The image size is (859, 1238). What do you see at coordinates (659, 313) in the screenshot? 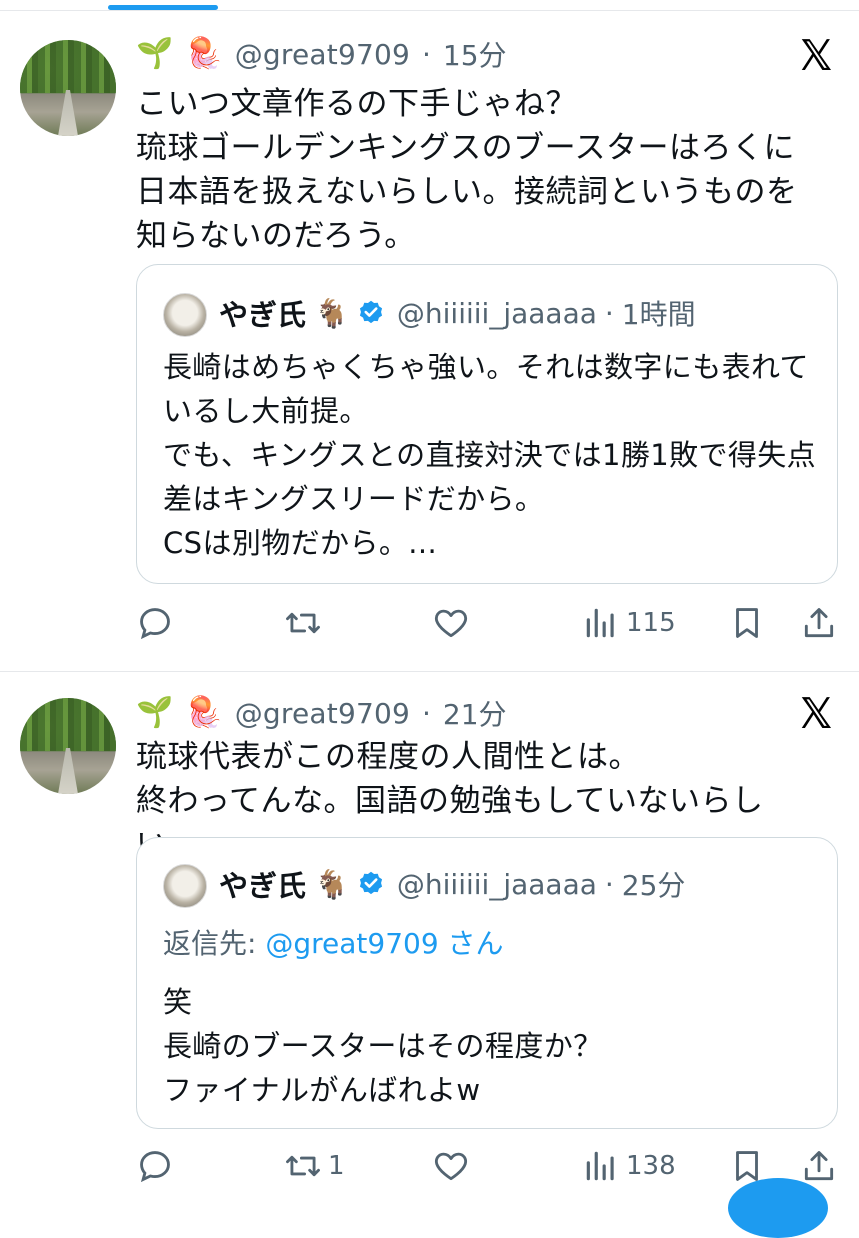
I see `quoted-timestamp: 1時間` at bounding box center [659, 313].